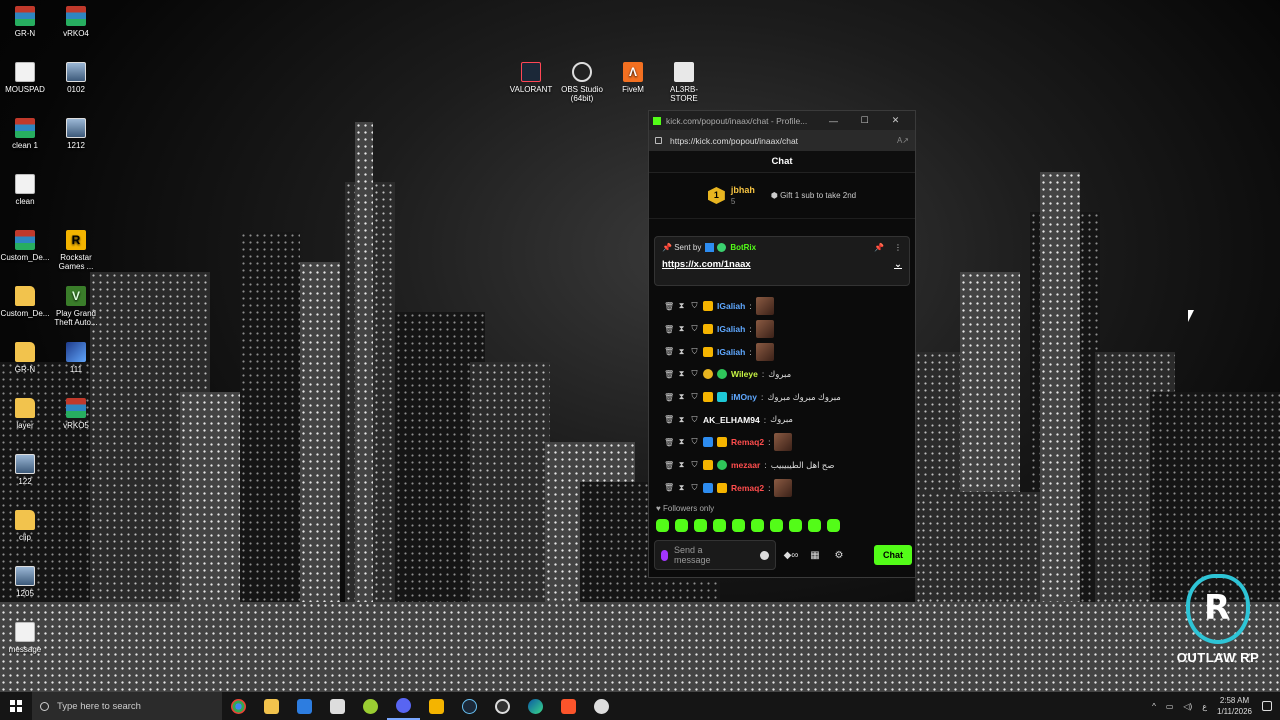 The height and width of the screenshot is (720, 1280). What do you see at coordinates (1267, 706) in the screenshot?
I see `notifications-icon` at bounding box center [1267, 706].